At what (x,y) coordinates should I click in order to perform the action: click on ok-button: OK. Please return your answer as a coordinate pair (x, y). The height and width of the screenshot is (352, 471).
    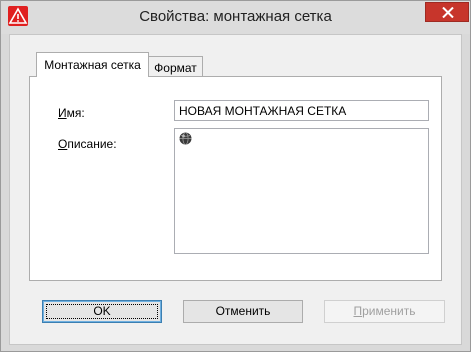
    Looking at the image, I should click on (102, 311).